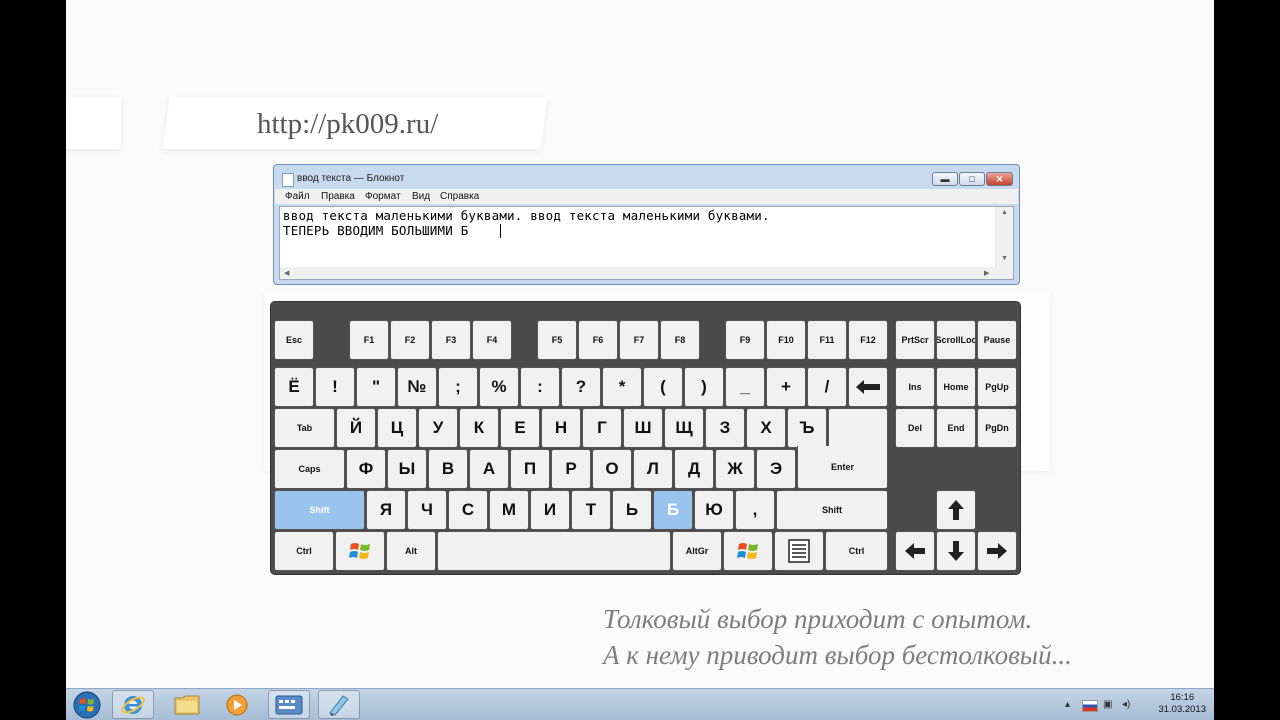 This screenshot has width=1280, height=720. What do you see at coordinates (1004, 243) in the screenshot?
I see `vertical-scrollbar: ▲ ▼` at bounding box center [1004, 243].